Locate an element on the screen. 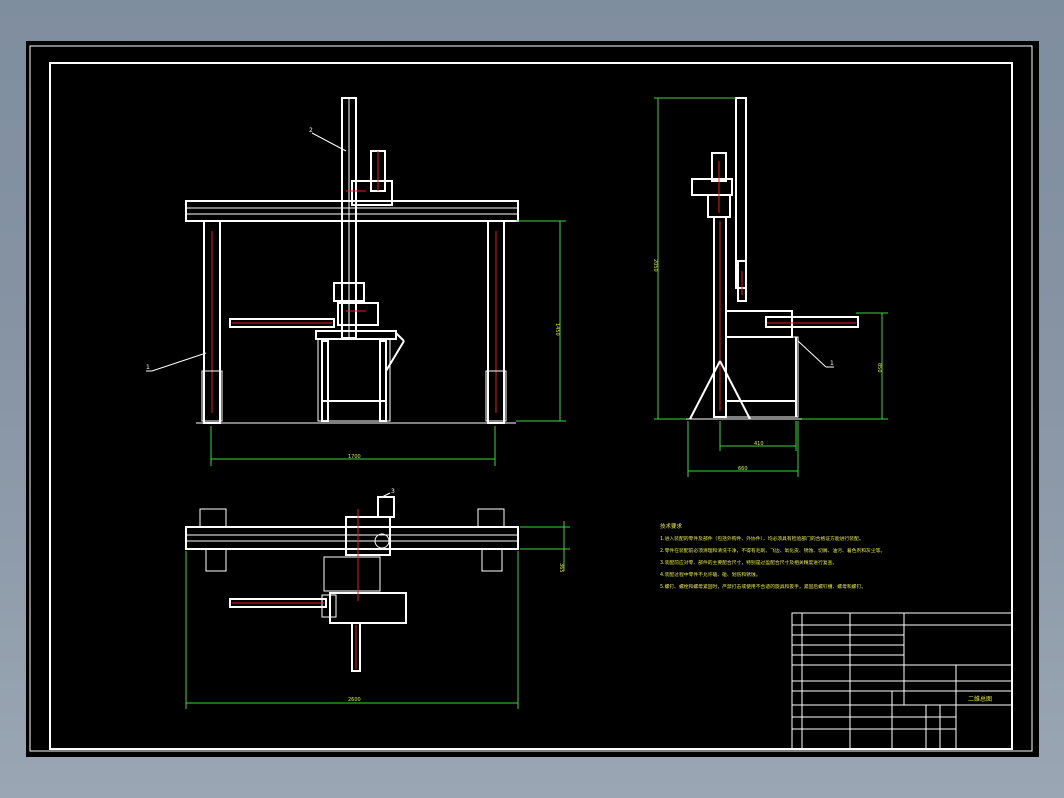 The height and width of the screenshot is (798, 1064). title-block-name: 二维总图 is located at coordinates (980, 699).